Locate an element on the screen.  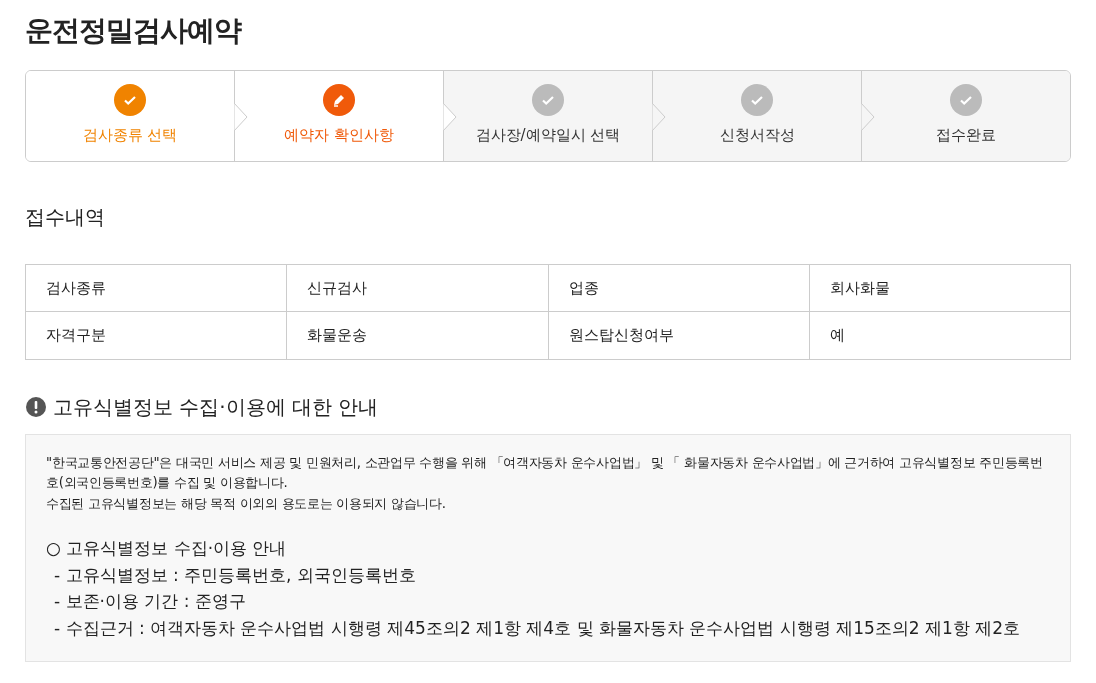
step-label: 예약자 확인사항 is located at coordinates (339, 136).